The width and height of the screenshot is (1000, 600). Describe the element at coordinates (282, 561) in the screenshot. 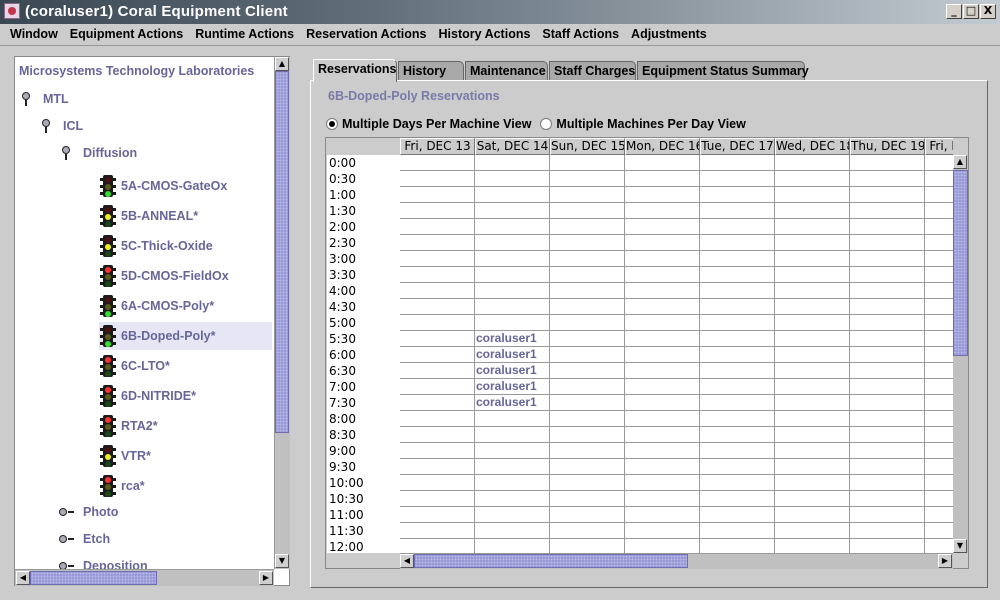

I see `scroll-down-button: ▼` at that location.